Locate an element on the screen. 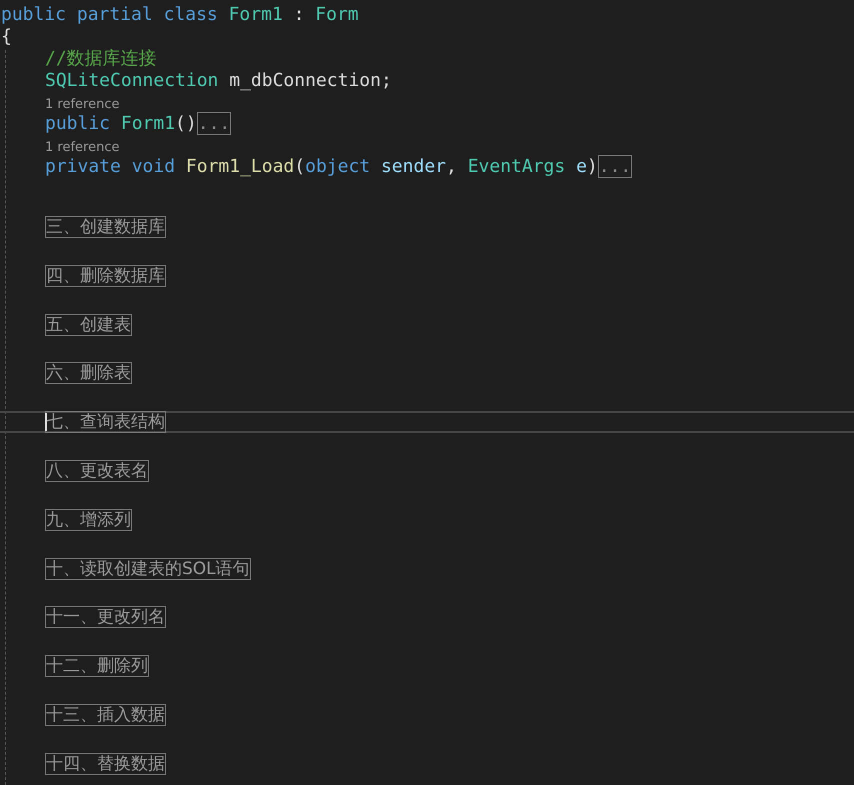  collapsed-region: 十三、插入数据 is located at coordinates (105, 715).